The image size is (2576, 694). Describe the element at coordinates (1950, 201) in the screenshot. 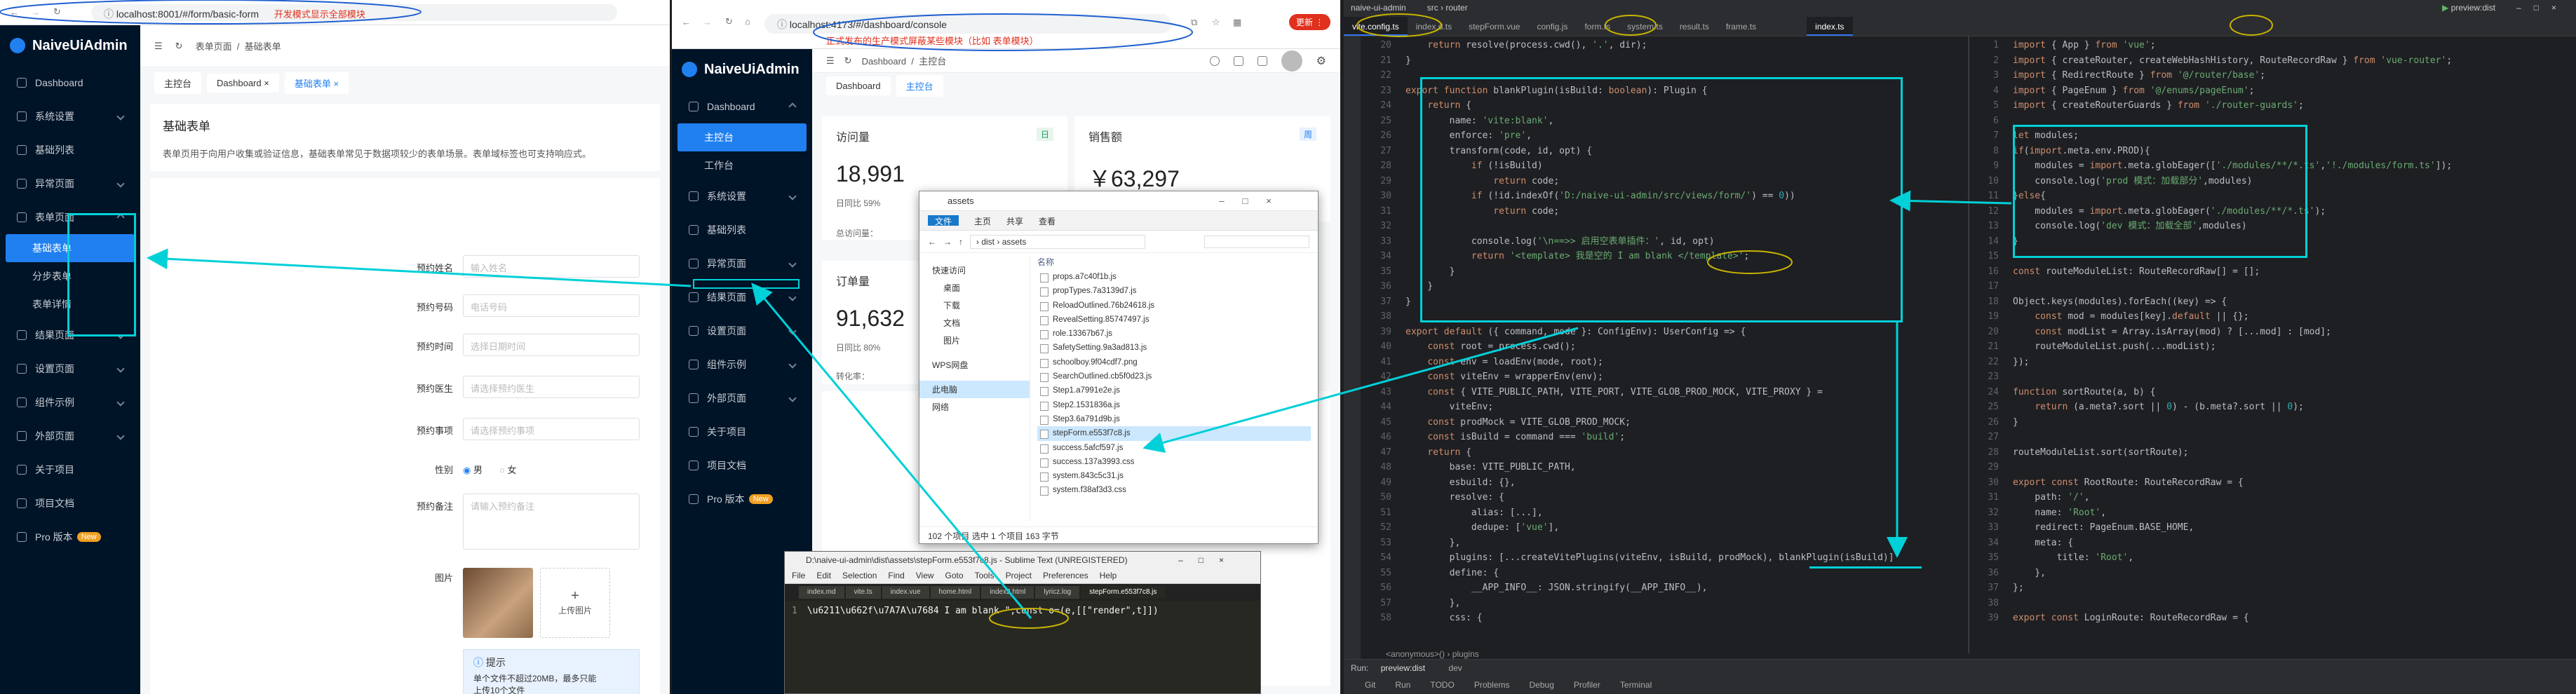

I see `arrow-to-plugin-def` at that location.